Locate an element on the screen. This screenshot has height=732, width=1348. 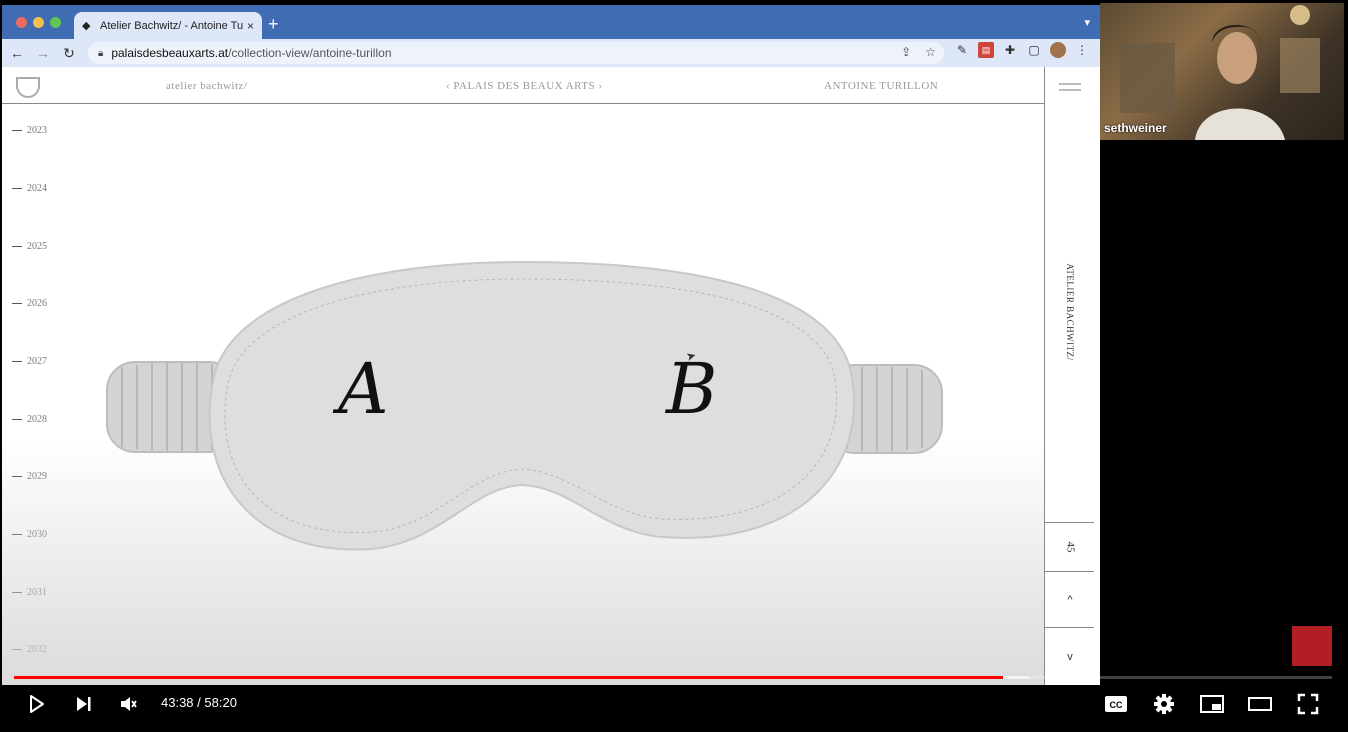
timeline-item: 2023 is located at coordinates (29, 130).